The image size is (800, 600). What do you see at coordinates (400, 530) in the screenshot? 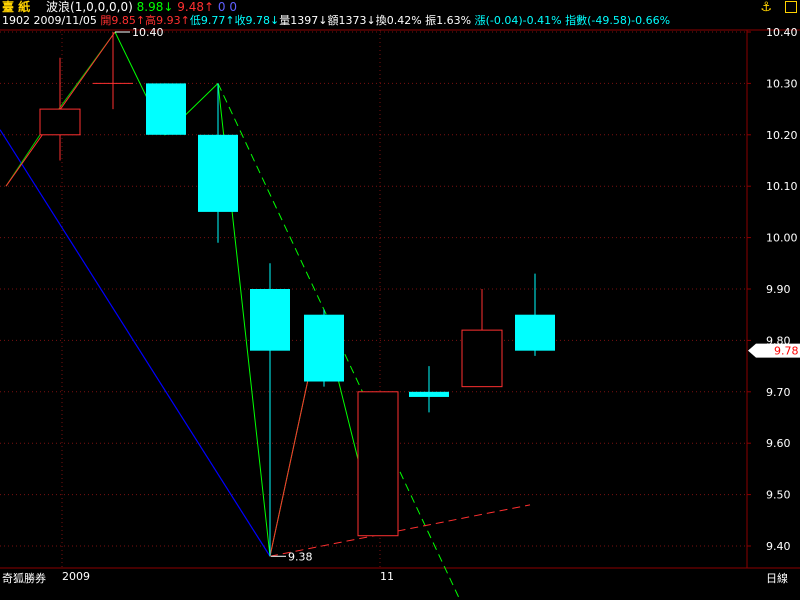
I see `trend-line-red-dashed` at bounding box center [400, 530].